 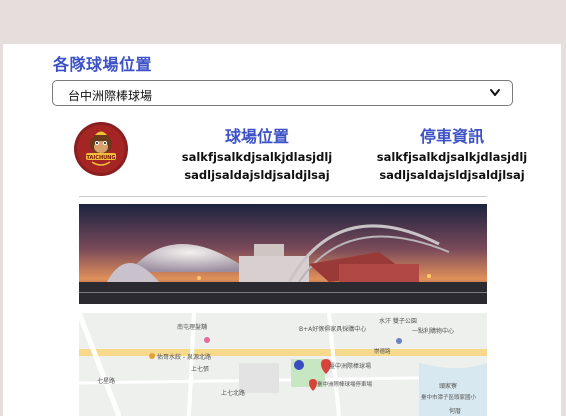 What do you see at coordinates (433, 331) in the screenshot?
I see `map-label-shop: 一點利購物中心` at bounding box center [433, 331].